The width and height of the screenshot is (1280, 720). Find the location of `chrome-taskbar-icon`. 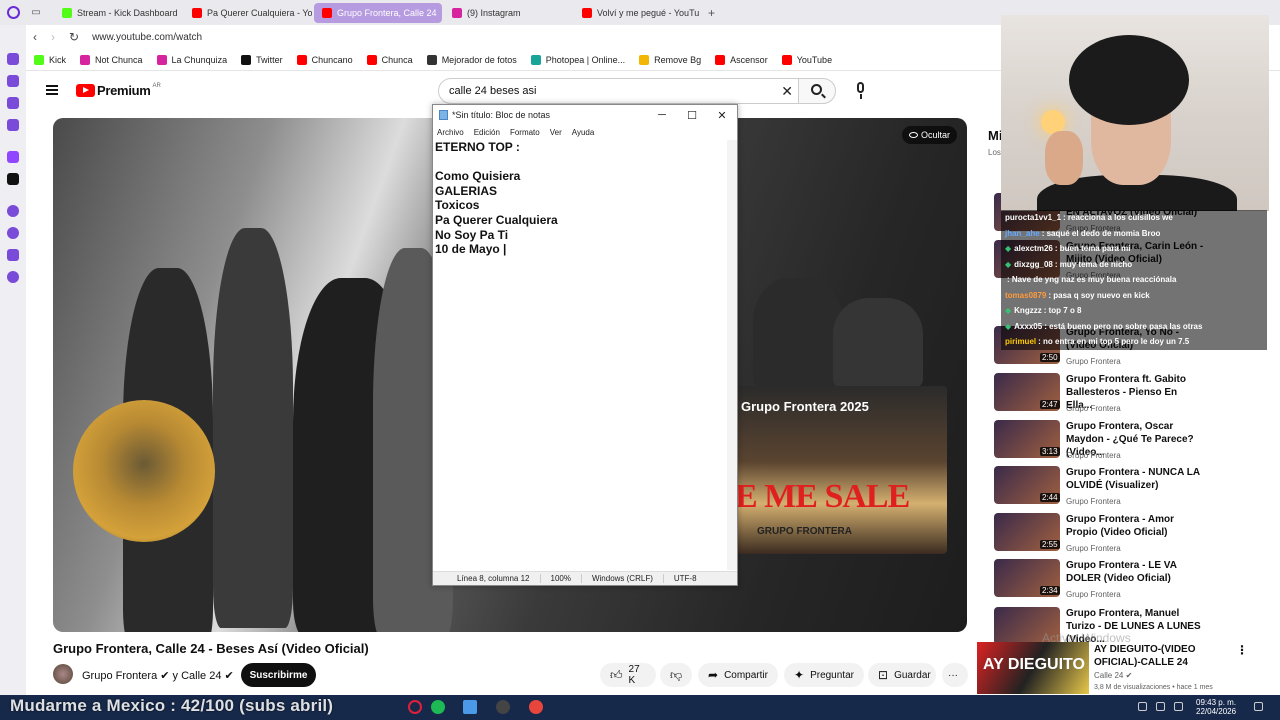

chrome-taskbar-icon is located at coordinates (536, 707).